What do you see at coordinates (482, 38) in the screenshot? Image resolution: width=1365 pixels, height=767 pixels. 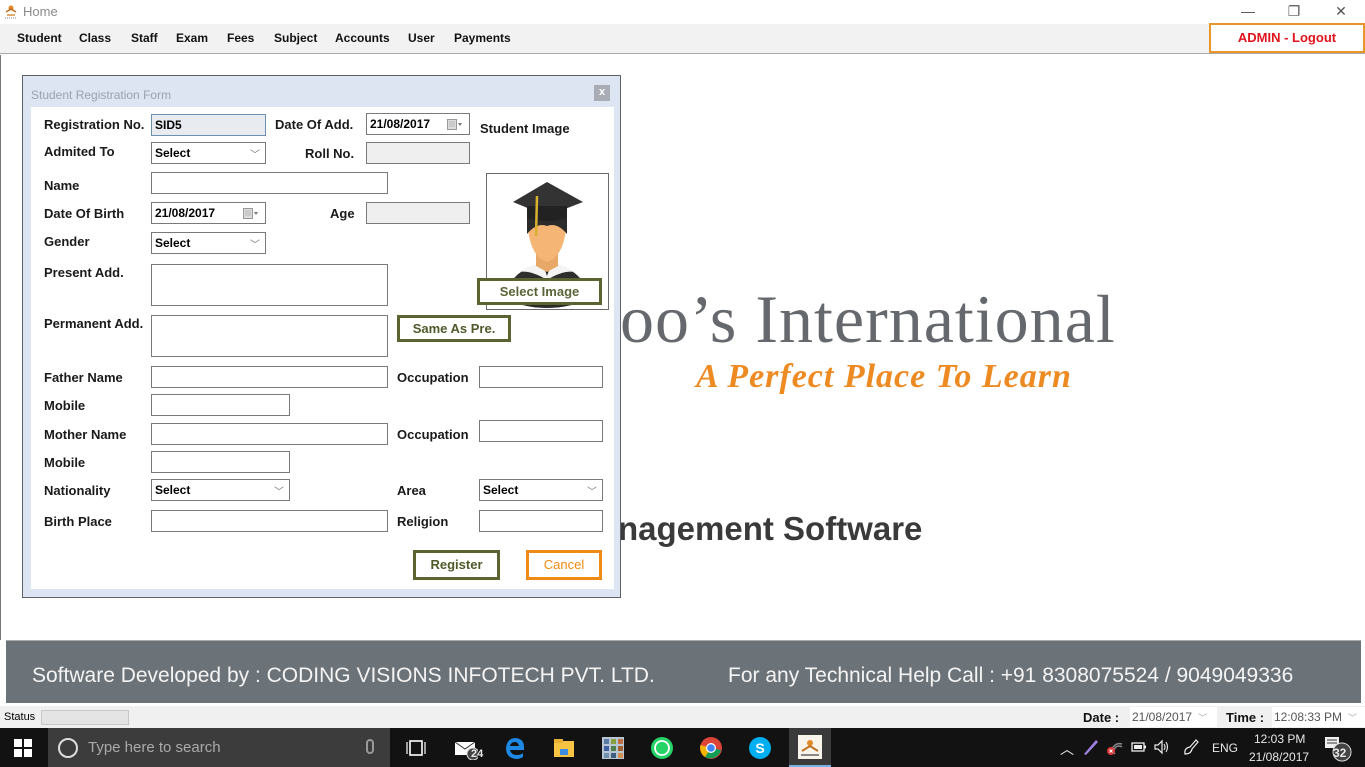 I see `menu-payments: Payments` at bounding box center [482, 38].